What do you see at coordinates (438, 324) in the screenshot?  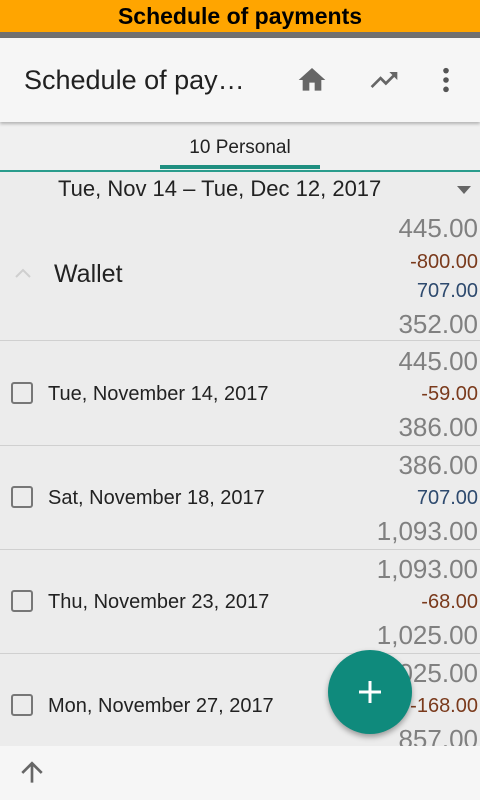 I see `wallet-closing-balance: 352.00` at bounding box center [438, 324].